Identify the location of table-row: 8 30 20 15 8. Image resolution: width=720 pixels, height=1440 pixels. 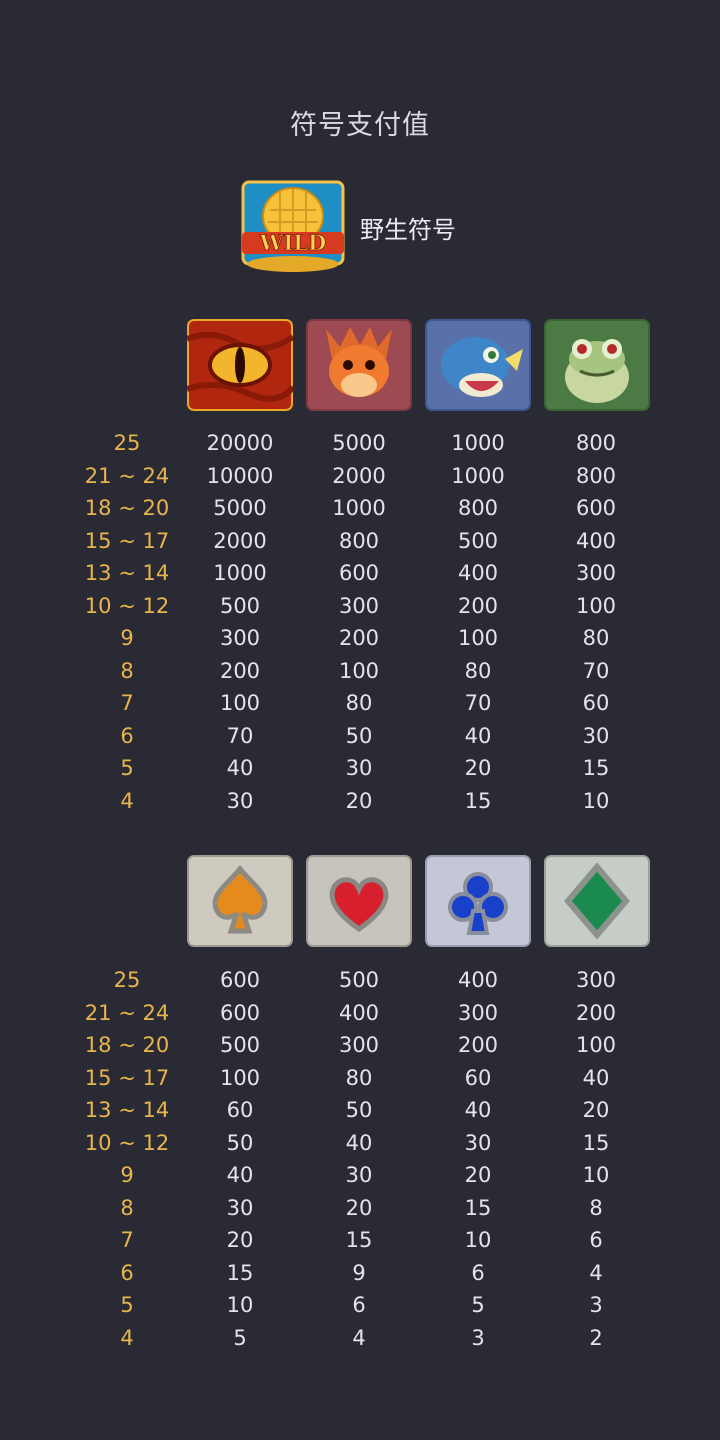
(360, 1208).